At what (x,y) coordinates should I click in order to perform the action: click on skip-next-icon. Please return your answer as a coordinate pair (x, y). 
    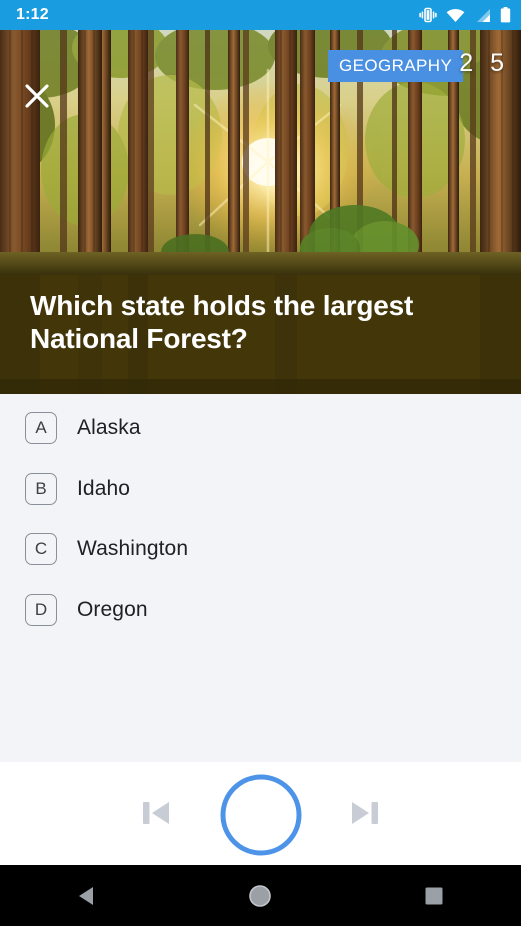
    Looking at the image, I should click on (365, 813).